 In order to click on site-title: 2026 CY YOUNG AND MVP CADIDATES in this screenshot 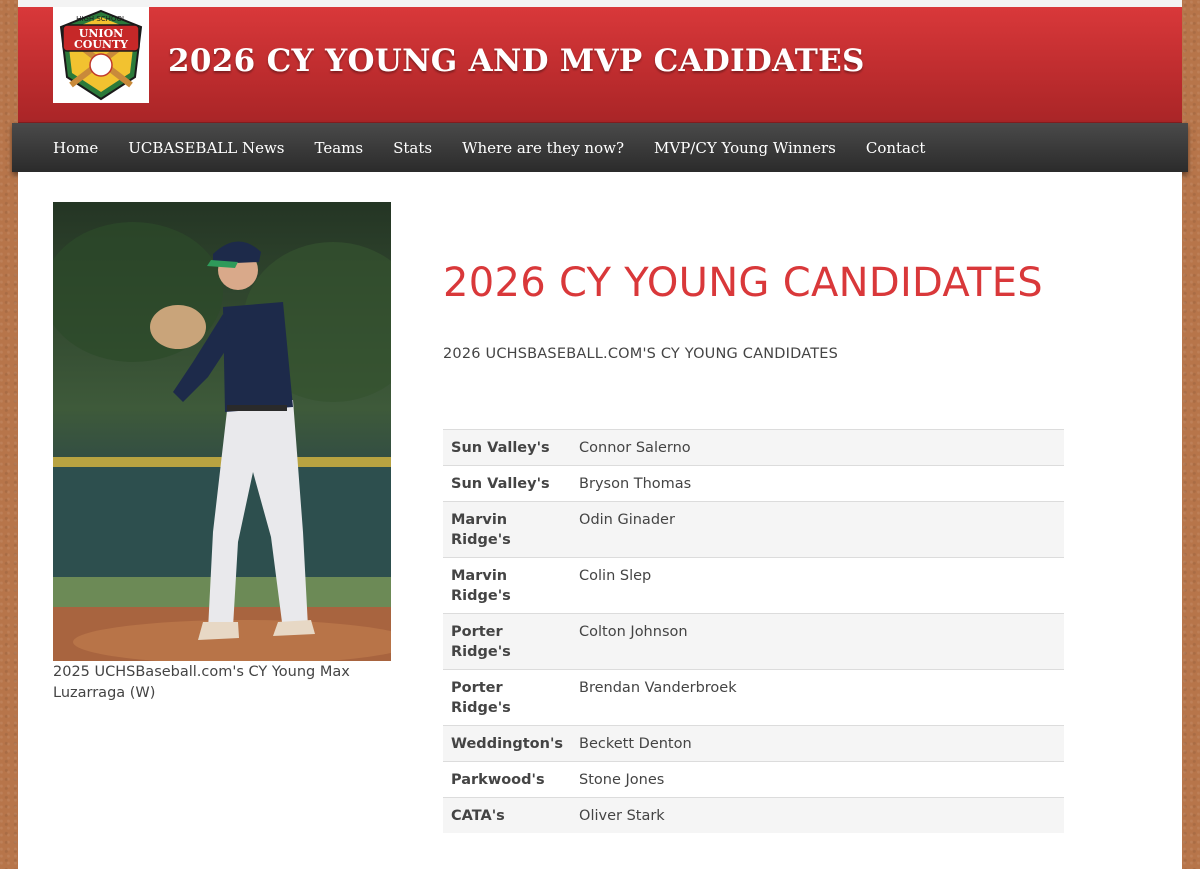, I will do `click(516, 61)`.